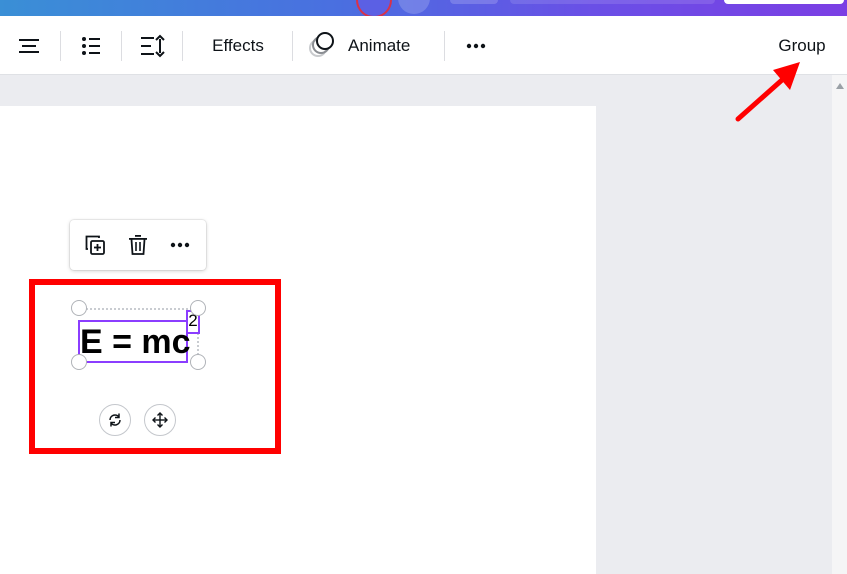 The width and height of the screenshot is (847, 574). I want to click on rotate-icon, so click(115, 420).